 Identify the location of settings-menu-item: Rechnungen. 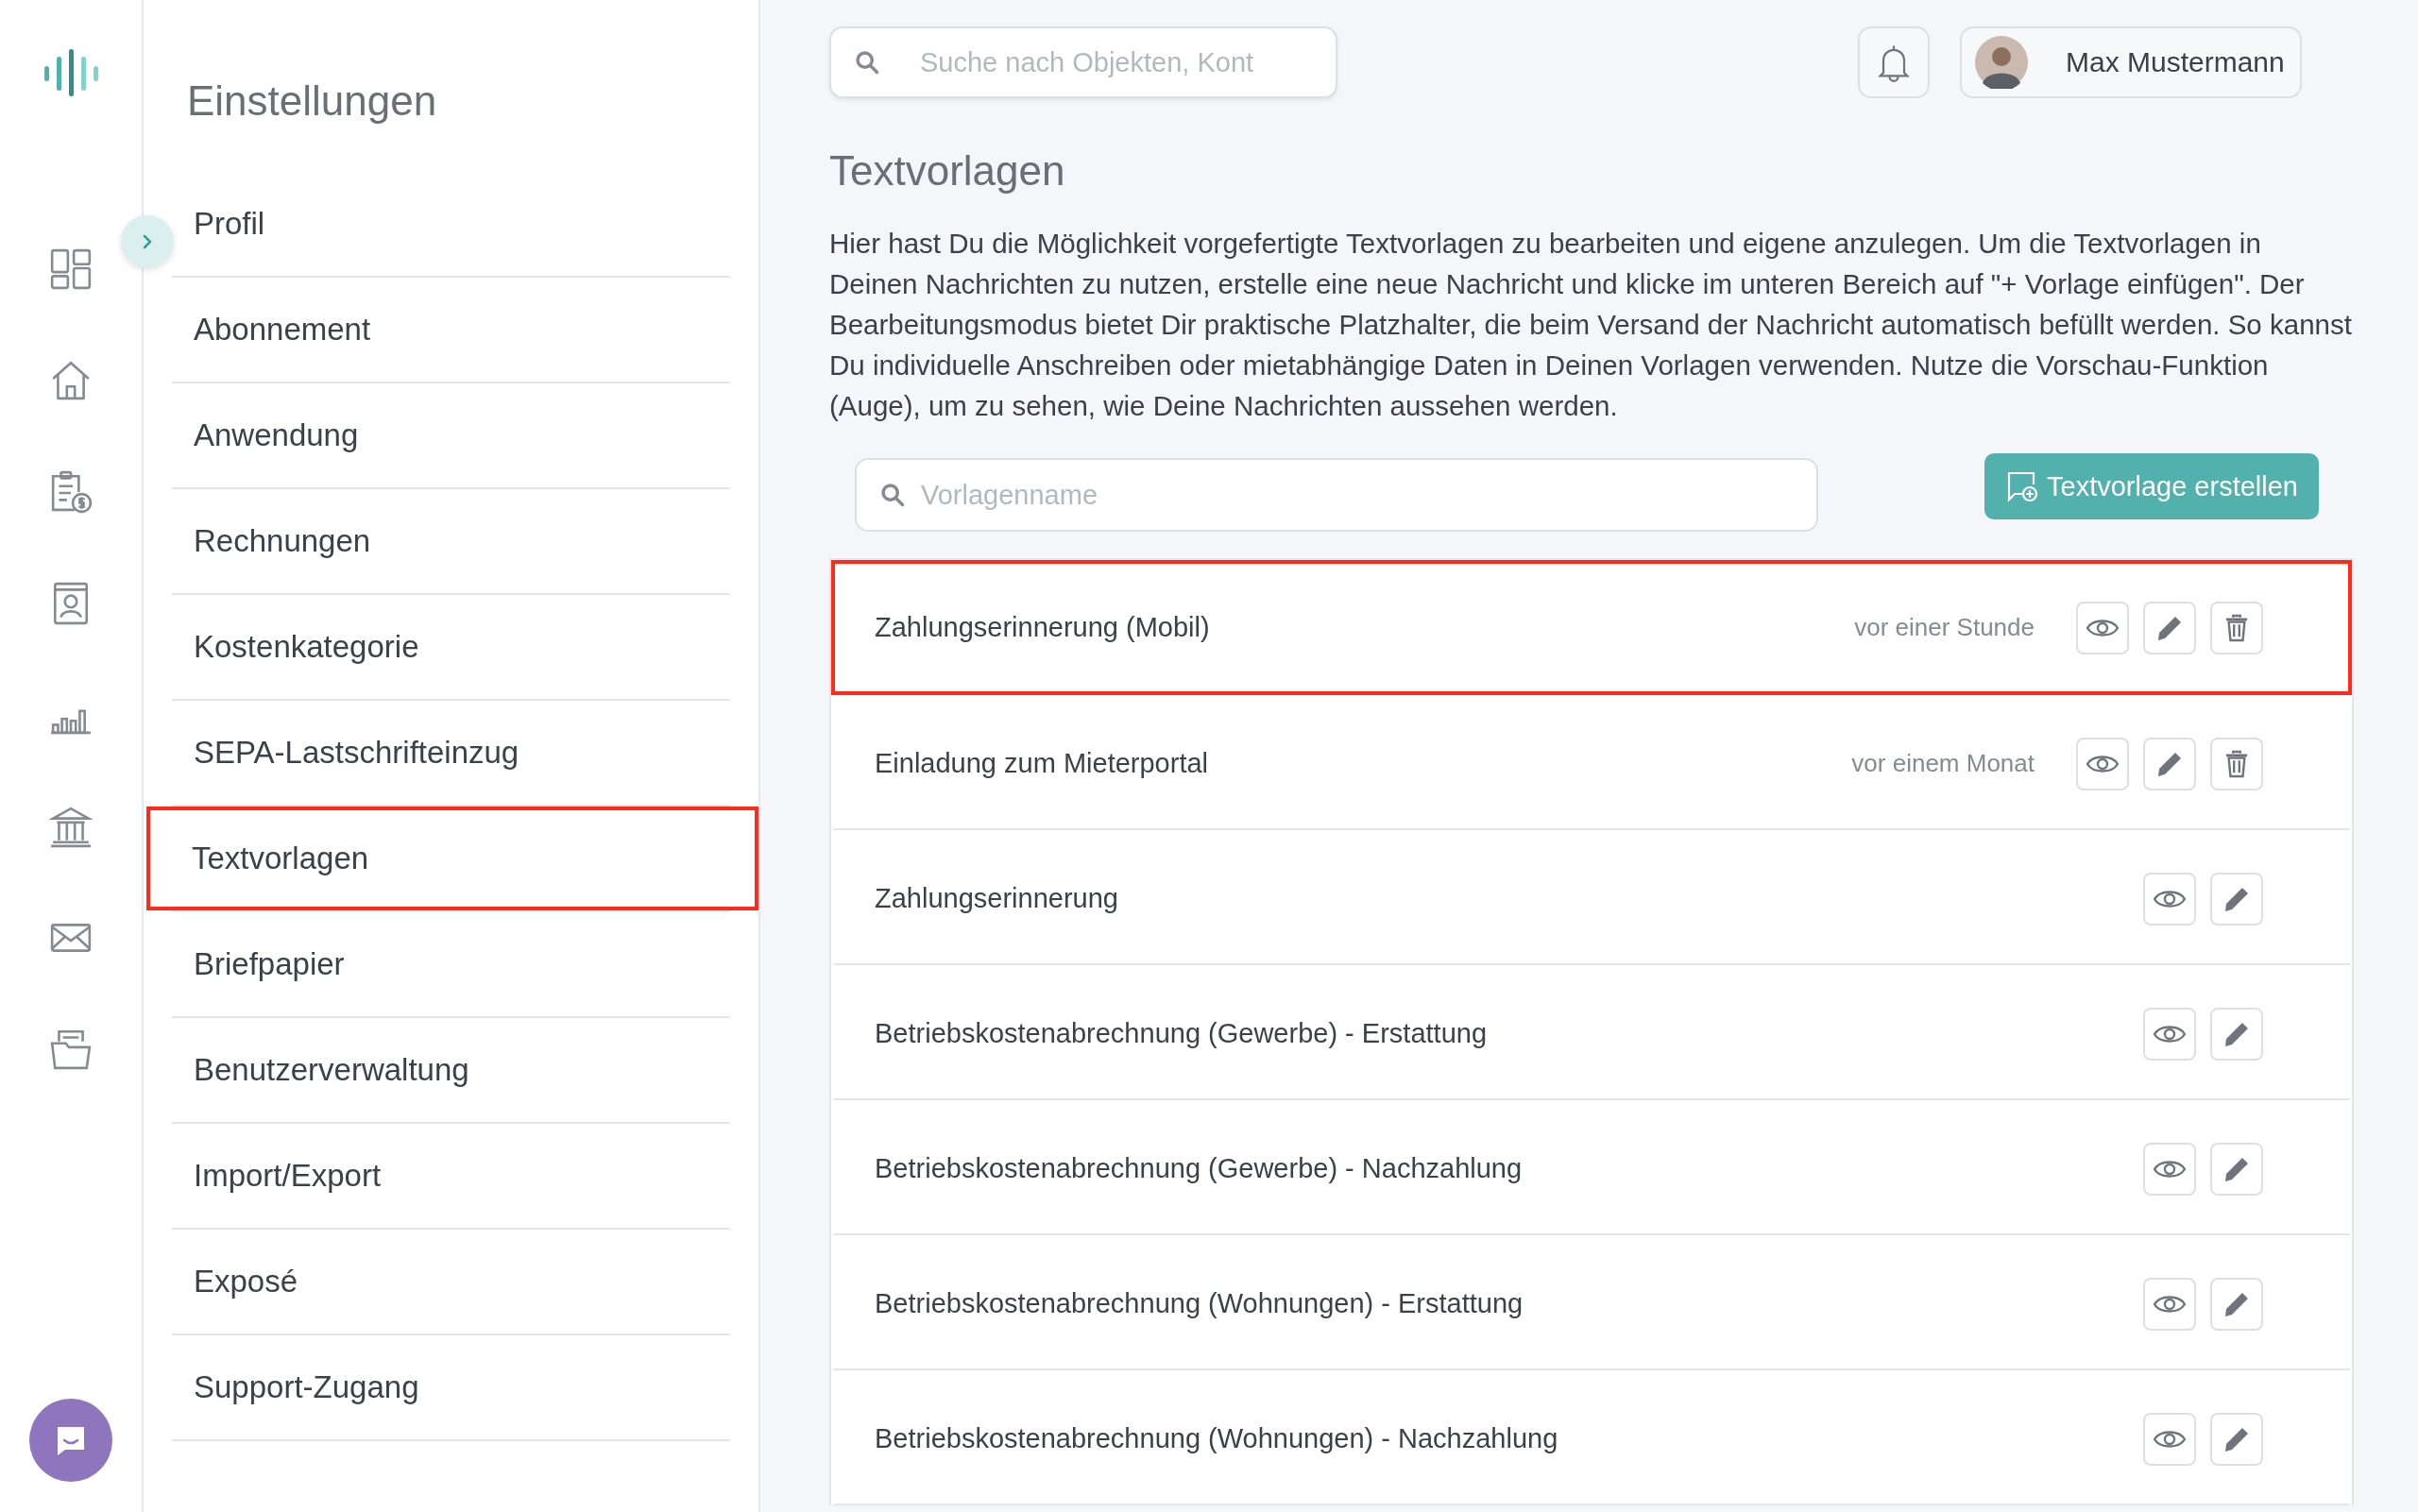
(451, 541).